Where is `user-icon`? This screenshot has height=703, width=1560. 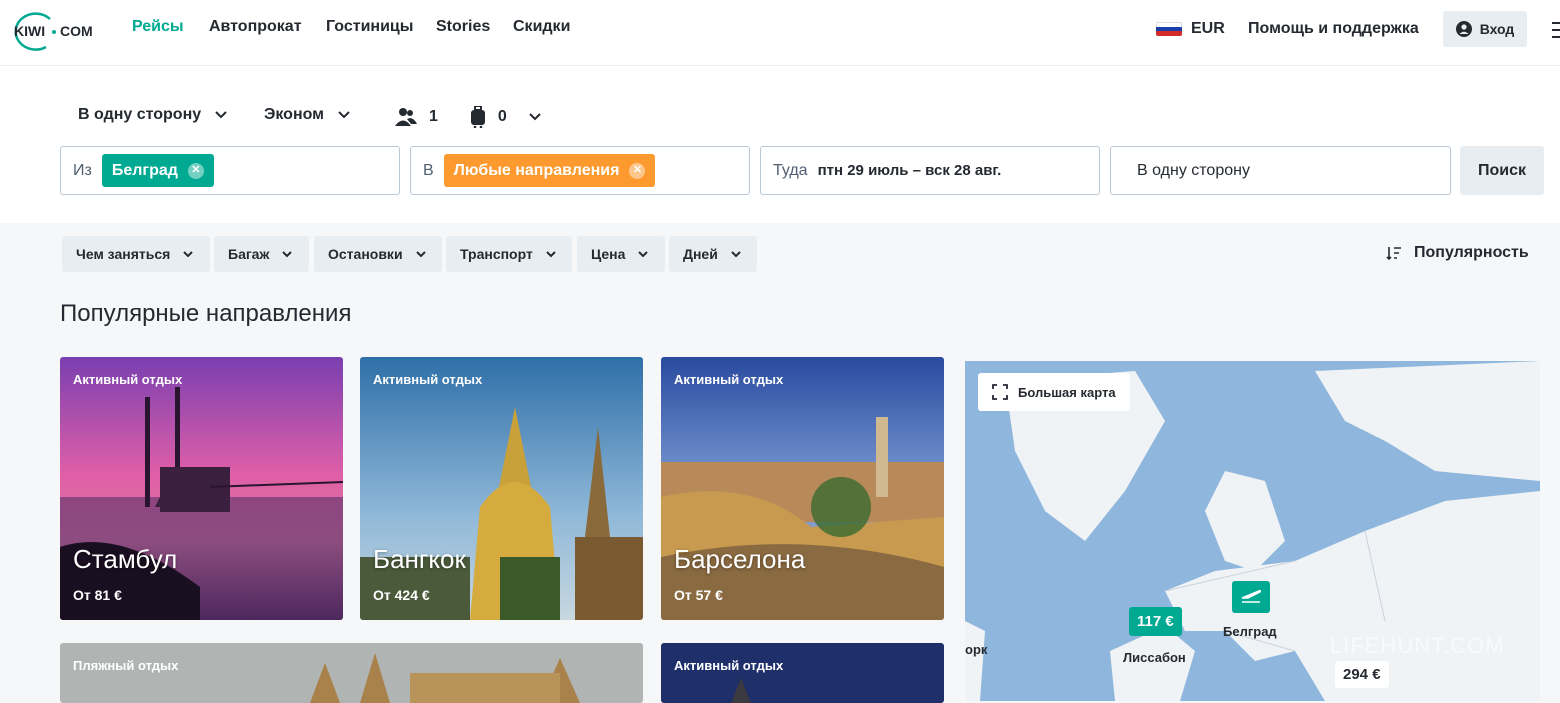
user-icon is located at coordinates (1463, 29).